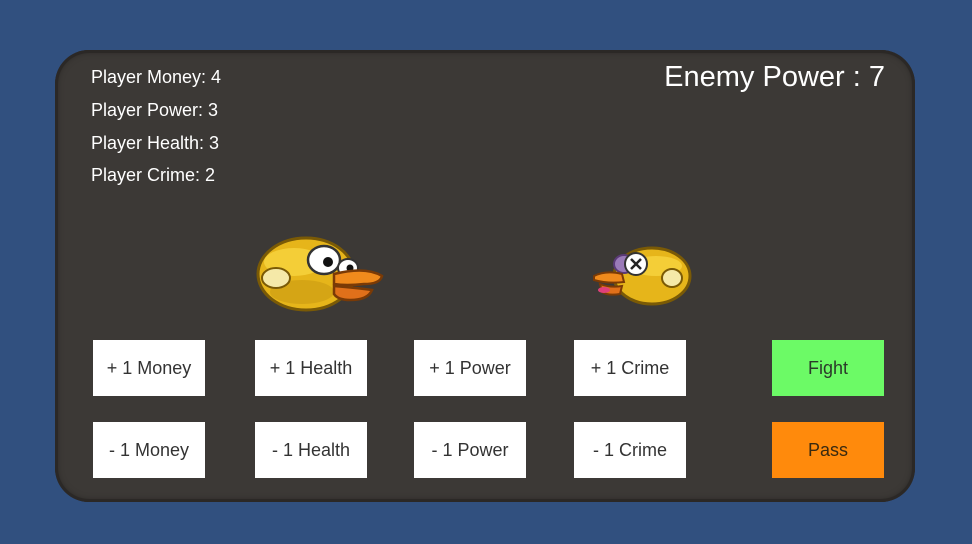 The width and height of the screenshot is (972, 544). Describe the element at coordinates (155, 143) in the screenshot. I see `player-health-stat: Player Health: 3` at that location.